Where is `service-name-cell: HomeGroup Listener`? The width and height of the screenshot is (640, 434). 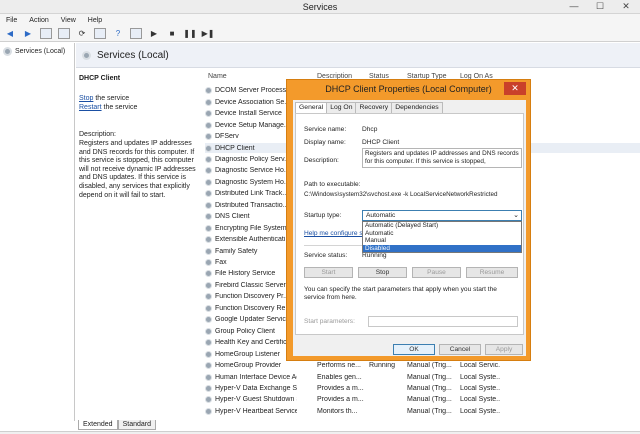 service-name-cell: HomeGroup Listener is located at coordinates (247, 354).